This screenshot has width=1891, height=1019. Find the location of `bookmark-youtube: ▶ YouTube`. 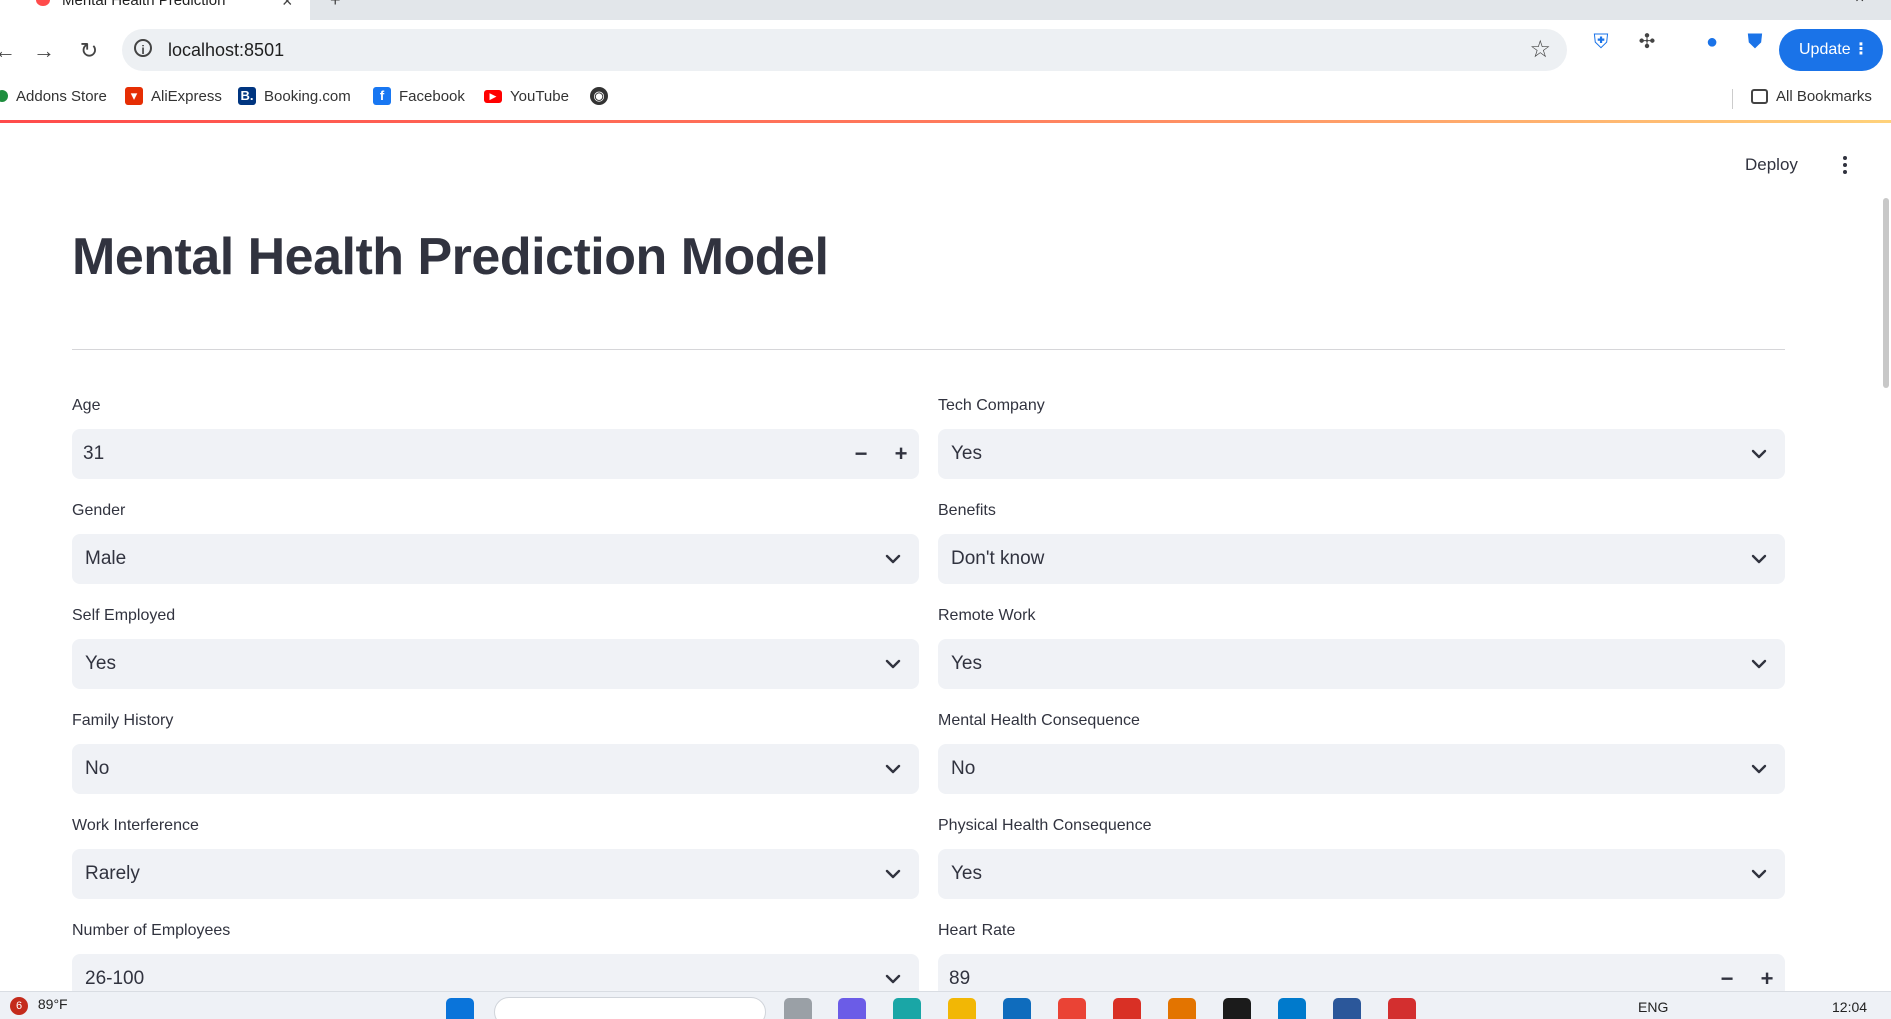

bookmark-youtube: ▶ YouTube is located at coordinates (526, 96).